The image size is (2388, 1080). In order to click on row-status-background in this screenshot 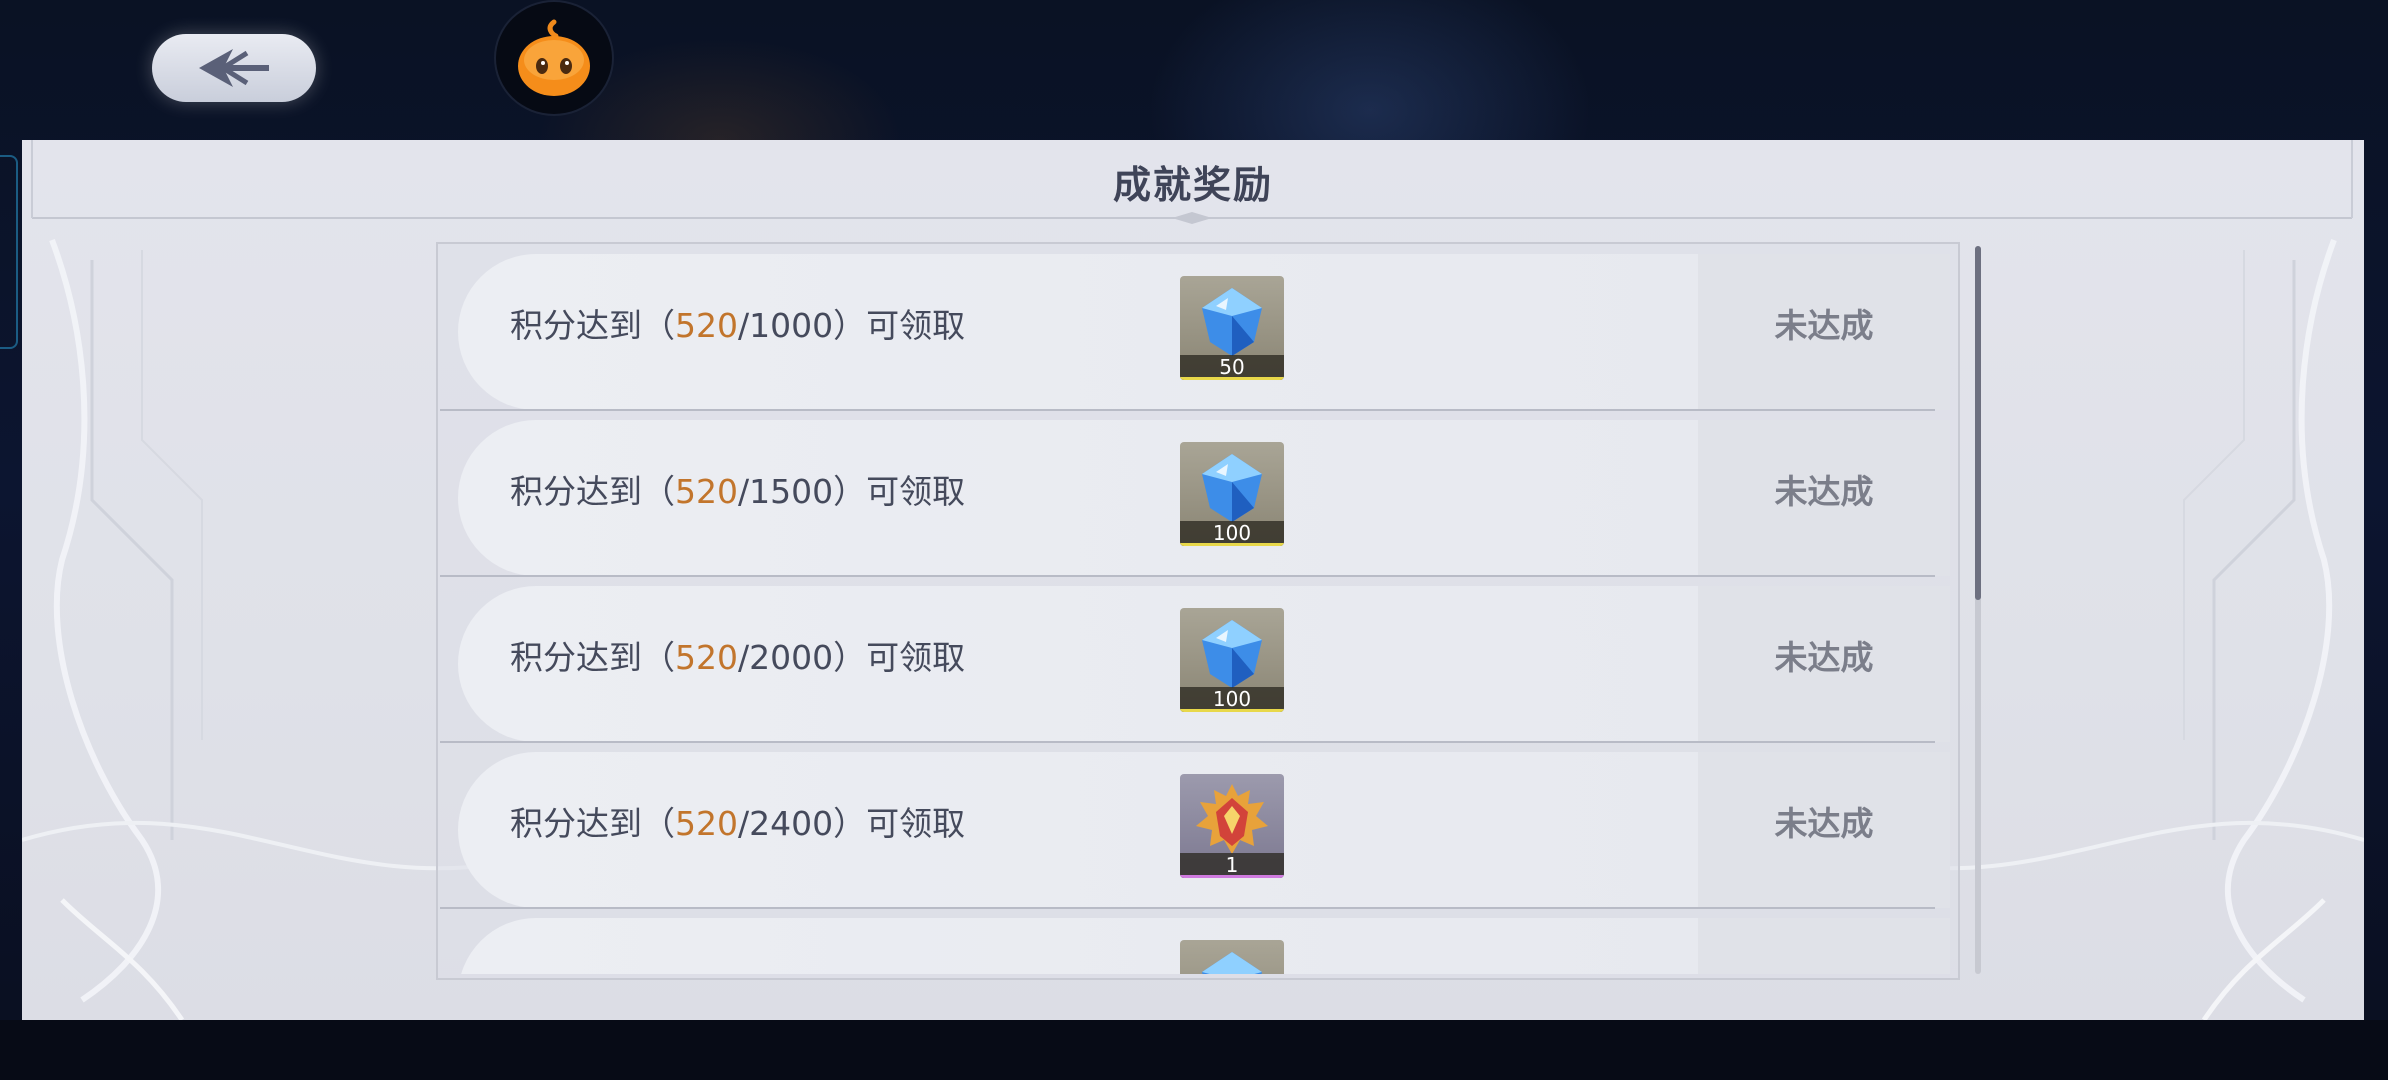, I will do `click(1824, 946)`.